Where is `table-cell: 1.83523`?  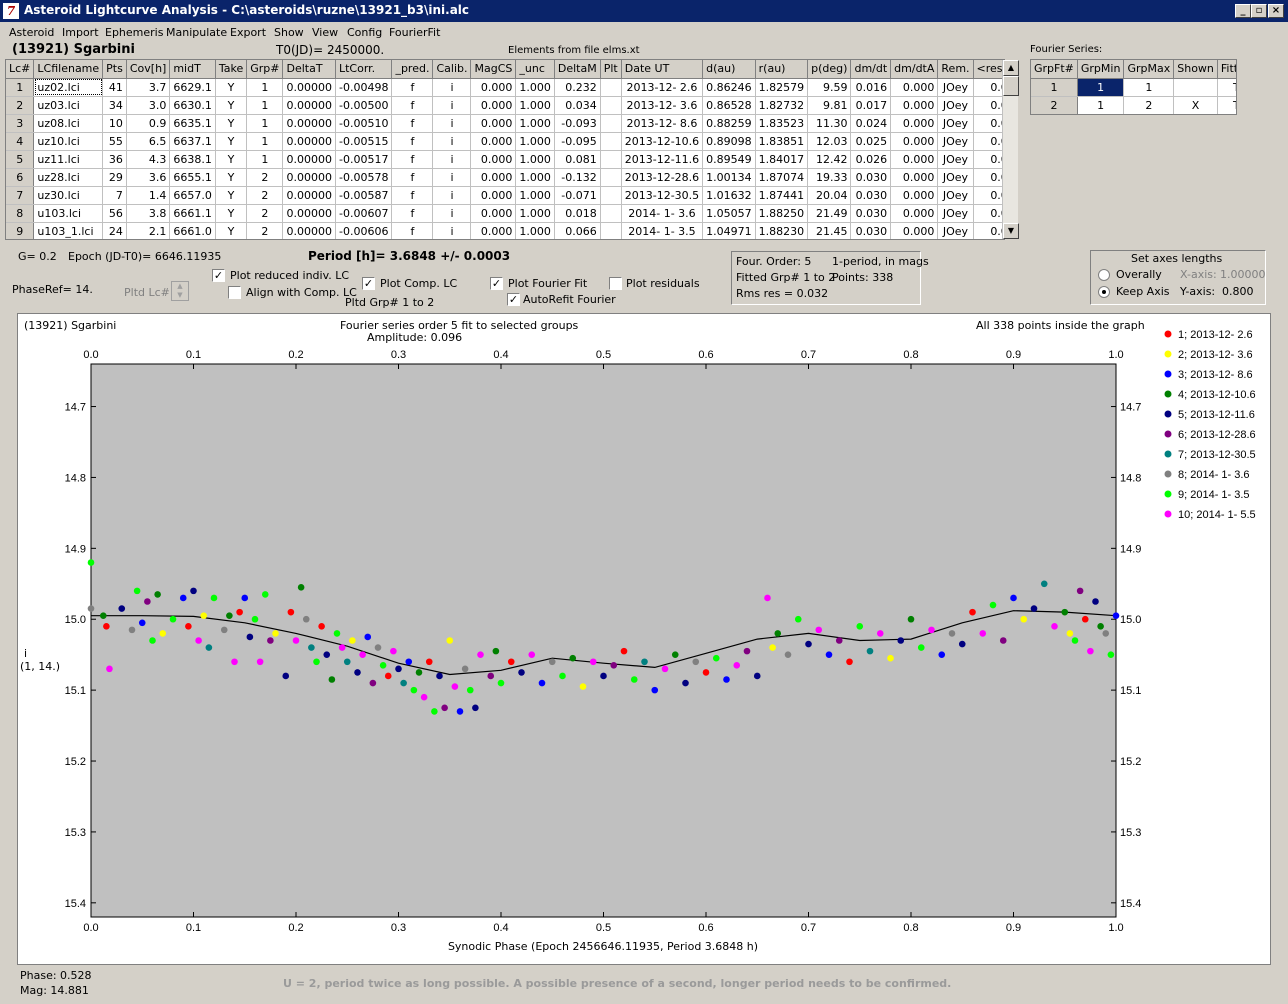 table-cell: 1.83523 is located at coordinates (782, 123).